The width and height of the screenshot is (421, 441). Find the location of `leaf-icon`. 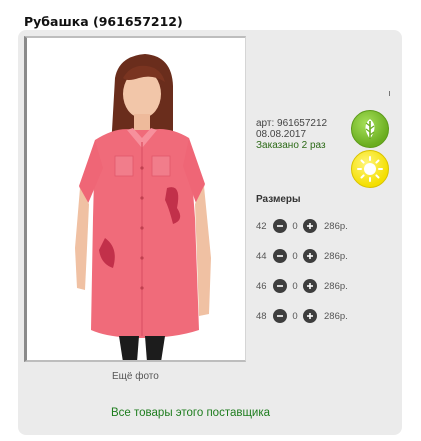

leaf-icon is located at coordinates (370, 129).